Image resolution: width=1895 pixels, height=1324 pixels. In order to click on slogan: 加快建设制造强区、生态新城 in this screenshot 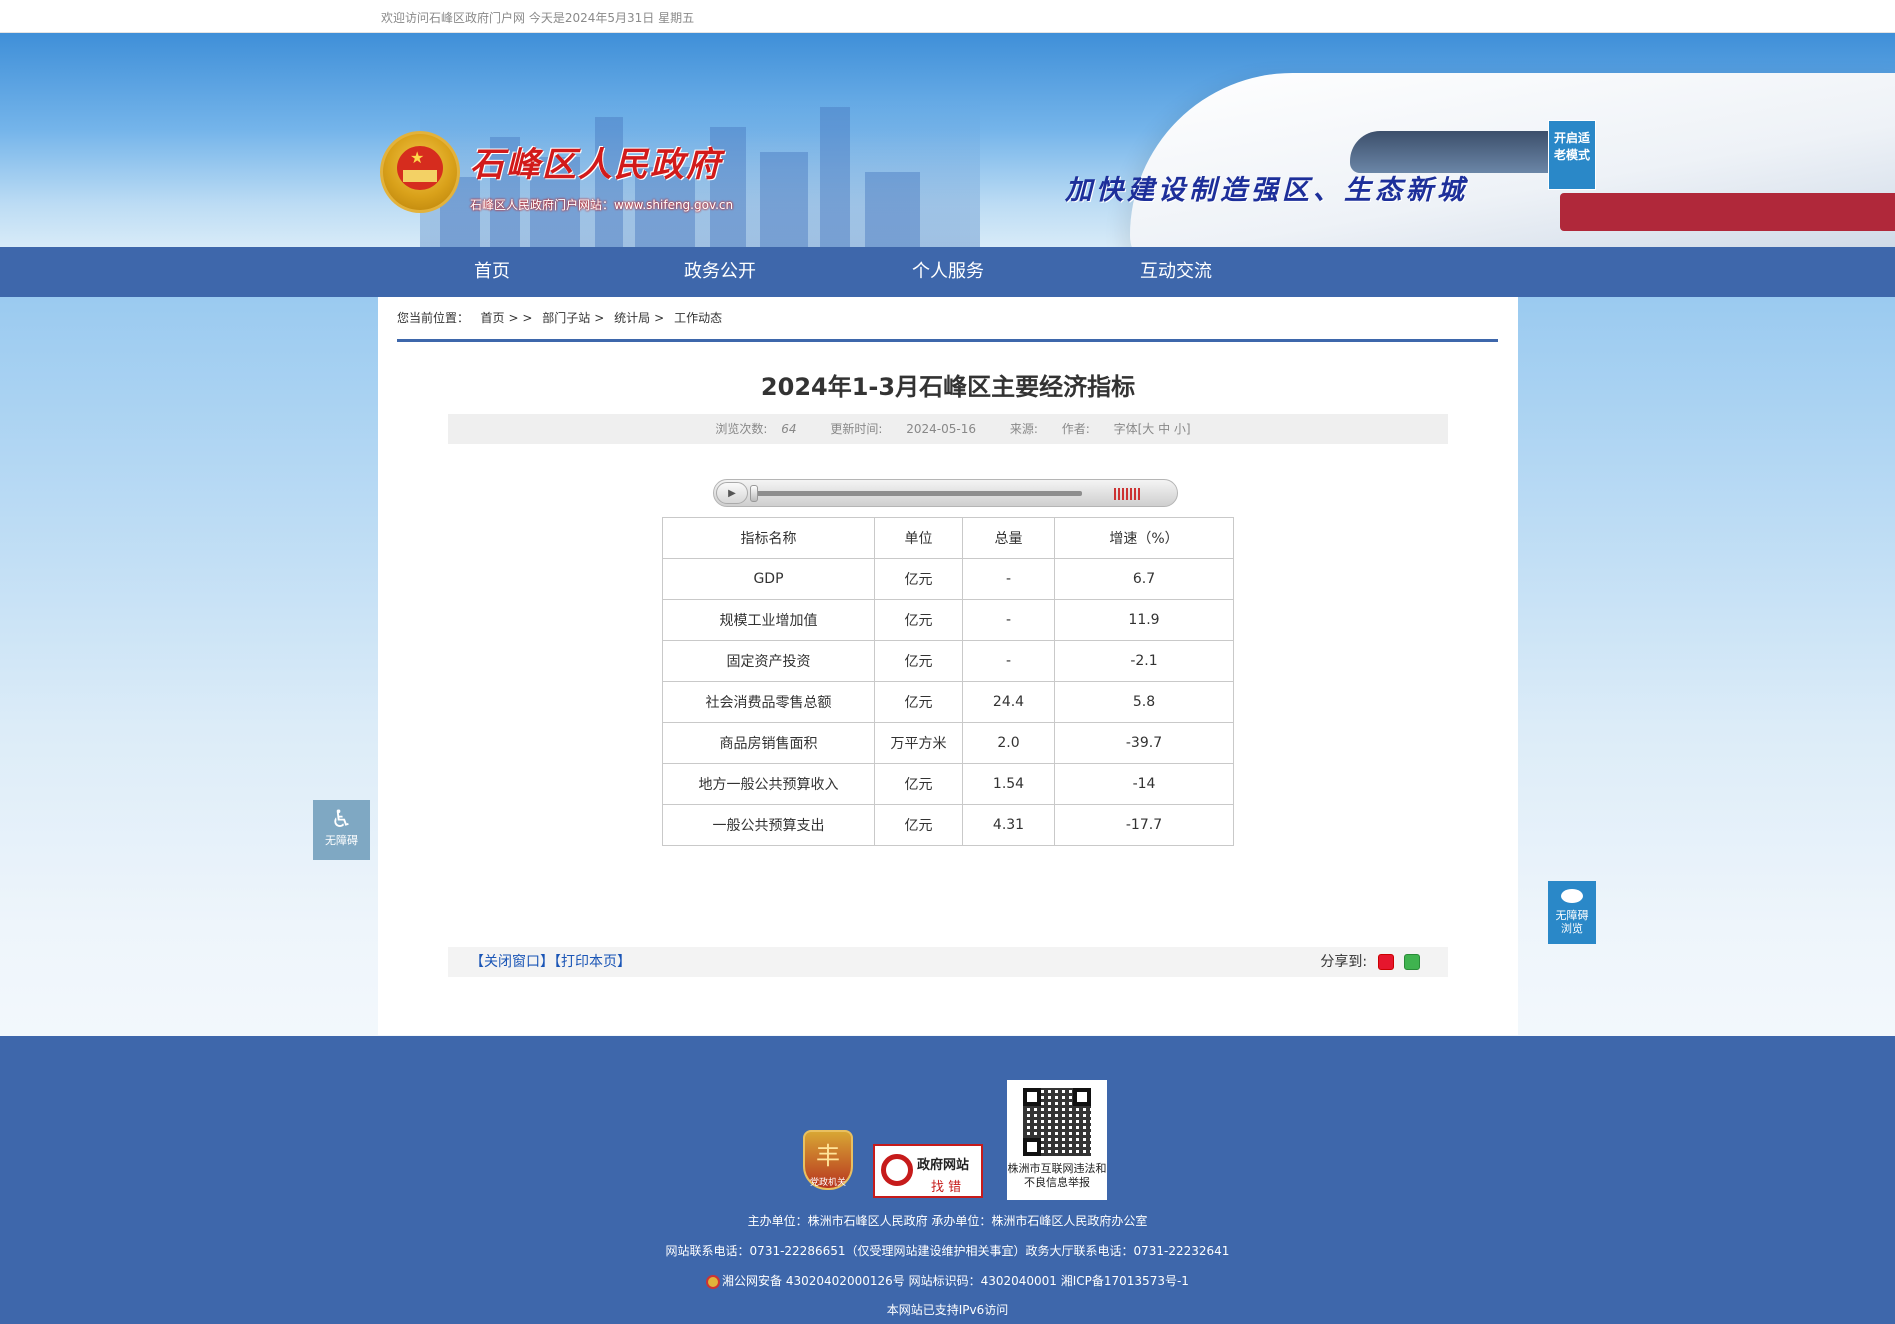, I will do `click(1266, 190)`.